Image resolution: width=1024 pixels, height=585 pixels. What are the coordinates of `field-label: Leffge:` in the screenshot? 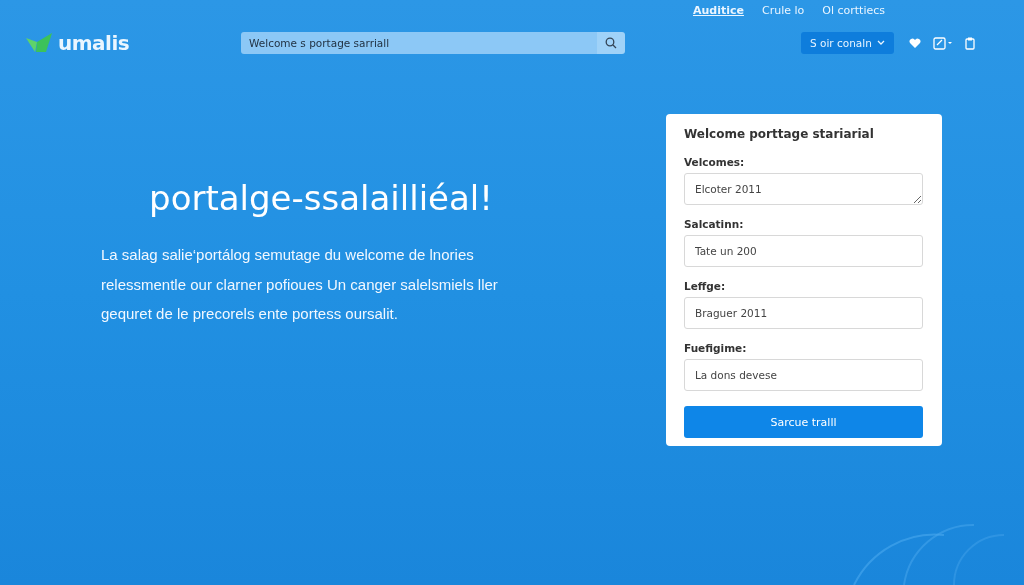 It's located at (705, 286).